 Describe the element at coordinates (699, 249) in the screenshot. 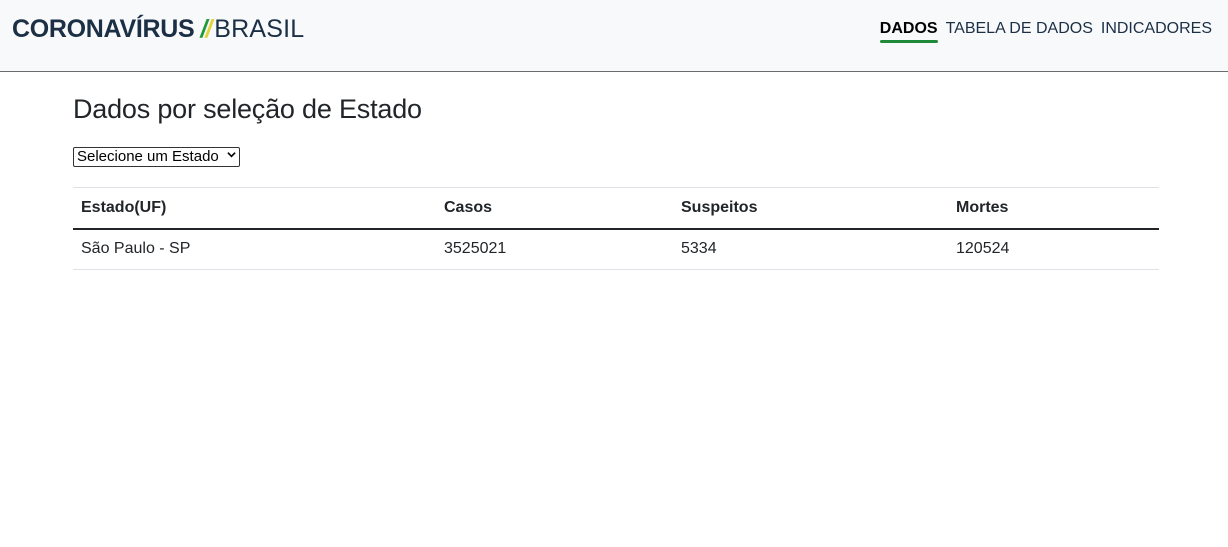

I see `cell-suspeitos: 5334` at that location.